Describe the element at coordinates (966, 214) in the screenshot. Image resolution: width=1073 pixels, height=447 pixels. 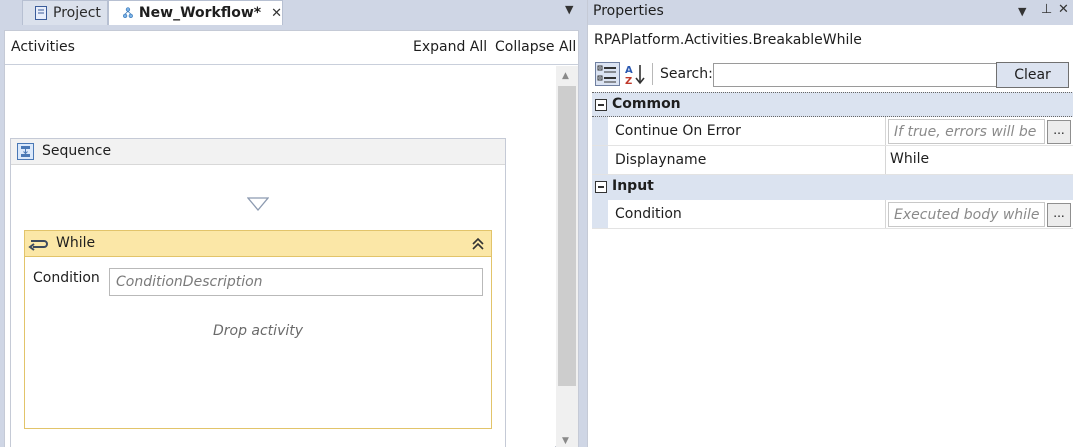
I see `condition-property-input` at that location.